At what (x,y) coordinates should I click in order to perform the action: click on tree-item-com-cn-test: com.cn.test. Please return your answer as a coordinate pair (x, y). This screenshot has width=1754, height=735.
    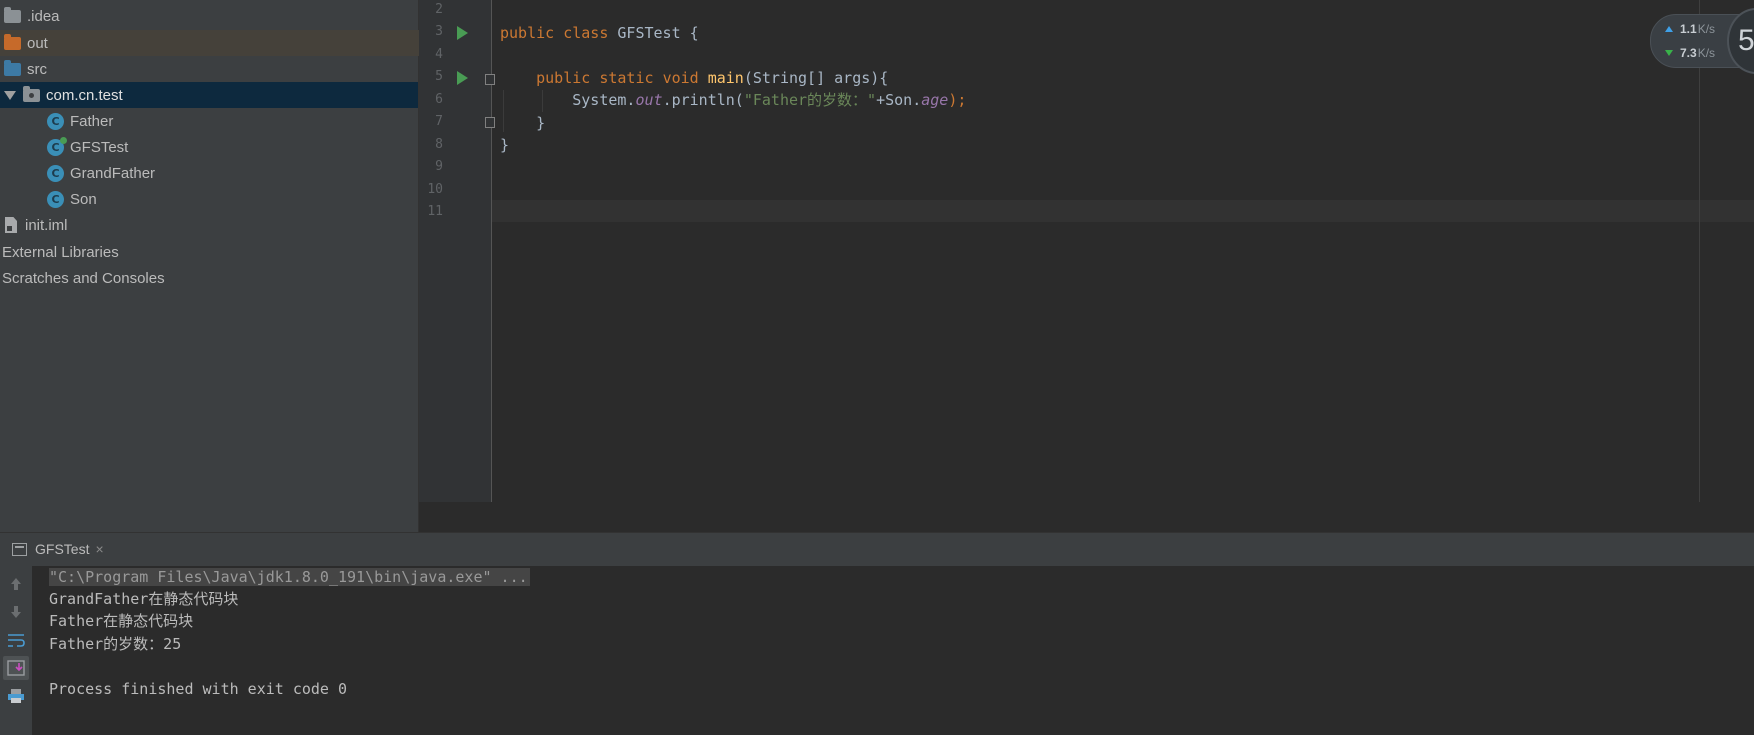
    Looking at the image, I should click on (209, 95).